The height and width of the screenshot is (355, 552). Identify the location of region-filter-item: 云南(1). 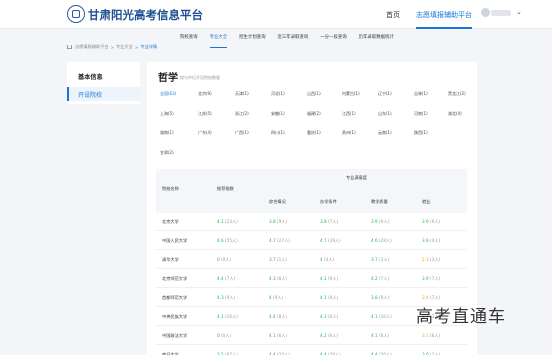
(385, 133).